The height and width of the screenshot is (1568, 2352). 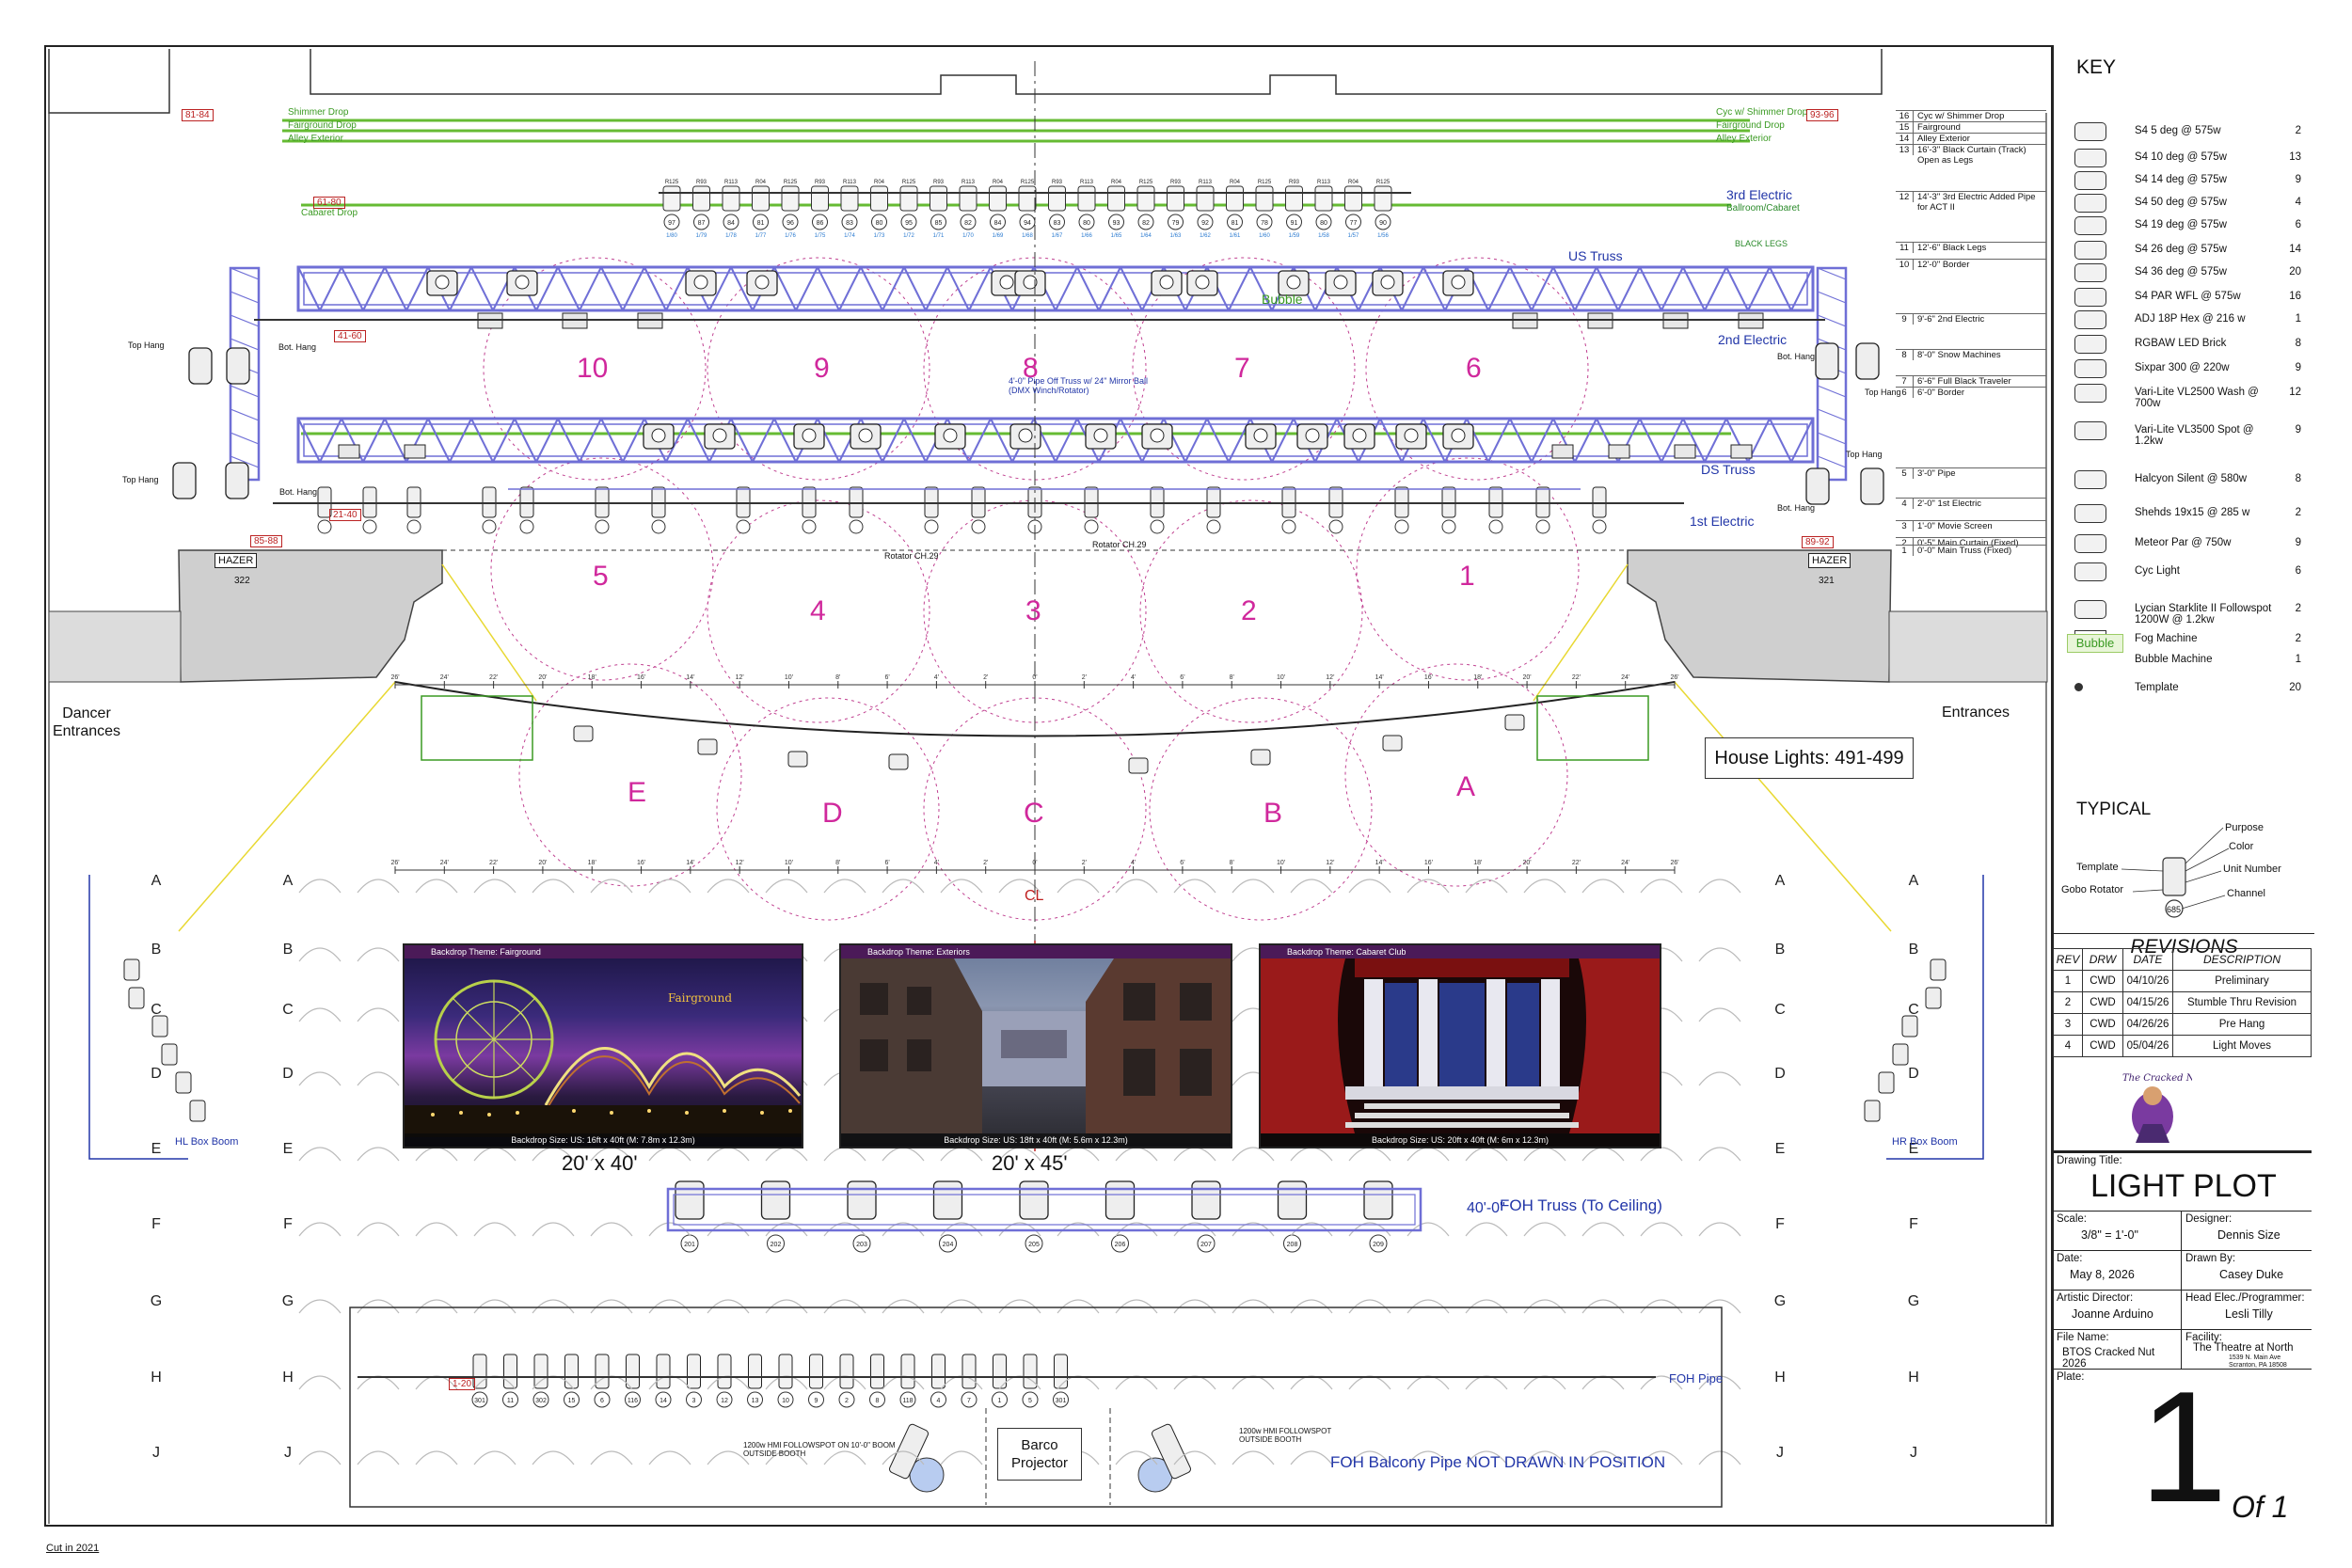 What do you see at coordinates (2182, 1002) in the screenshot?
I see `revision-row: 2 CWD 04/15/26 Stumble Thru Revision` at bounding box center [2182, 1002].